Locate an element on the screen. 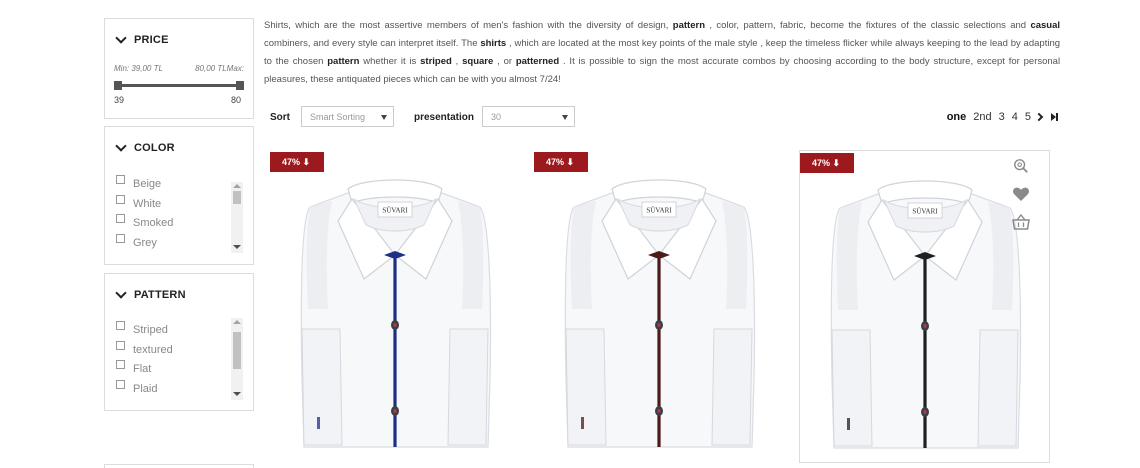 The image size is (1140, 468). pattern-option-list: Striped textured Flat Plaid is located at coordinates (172, 358).